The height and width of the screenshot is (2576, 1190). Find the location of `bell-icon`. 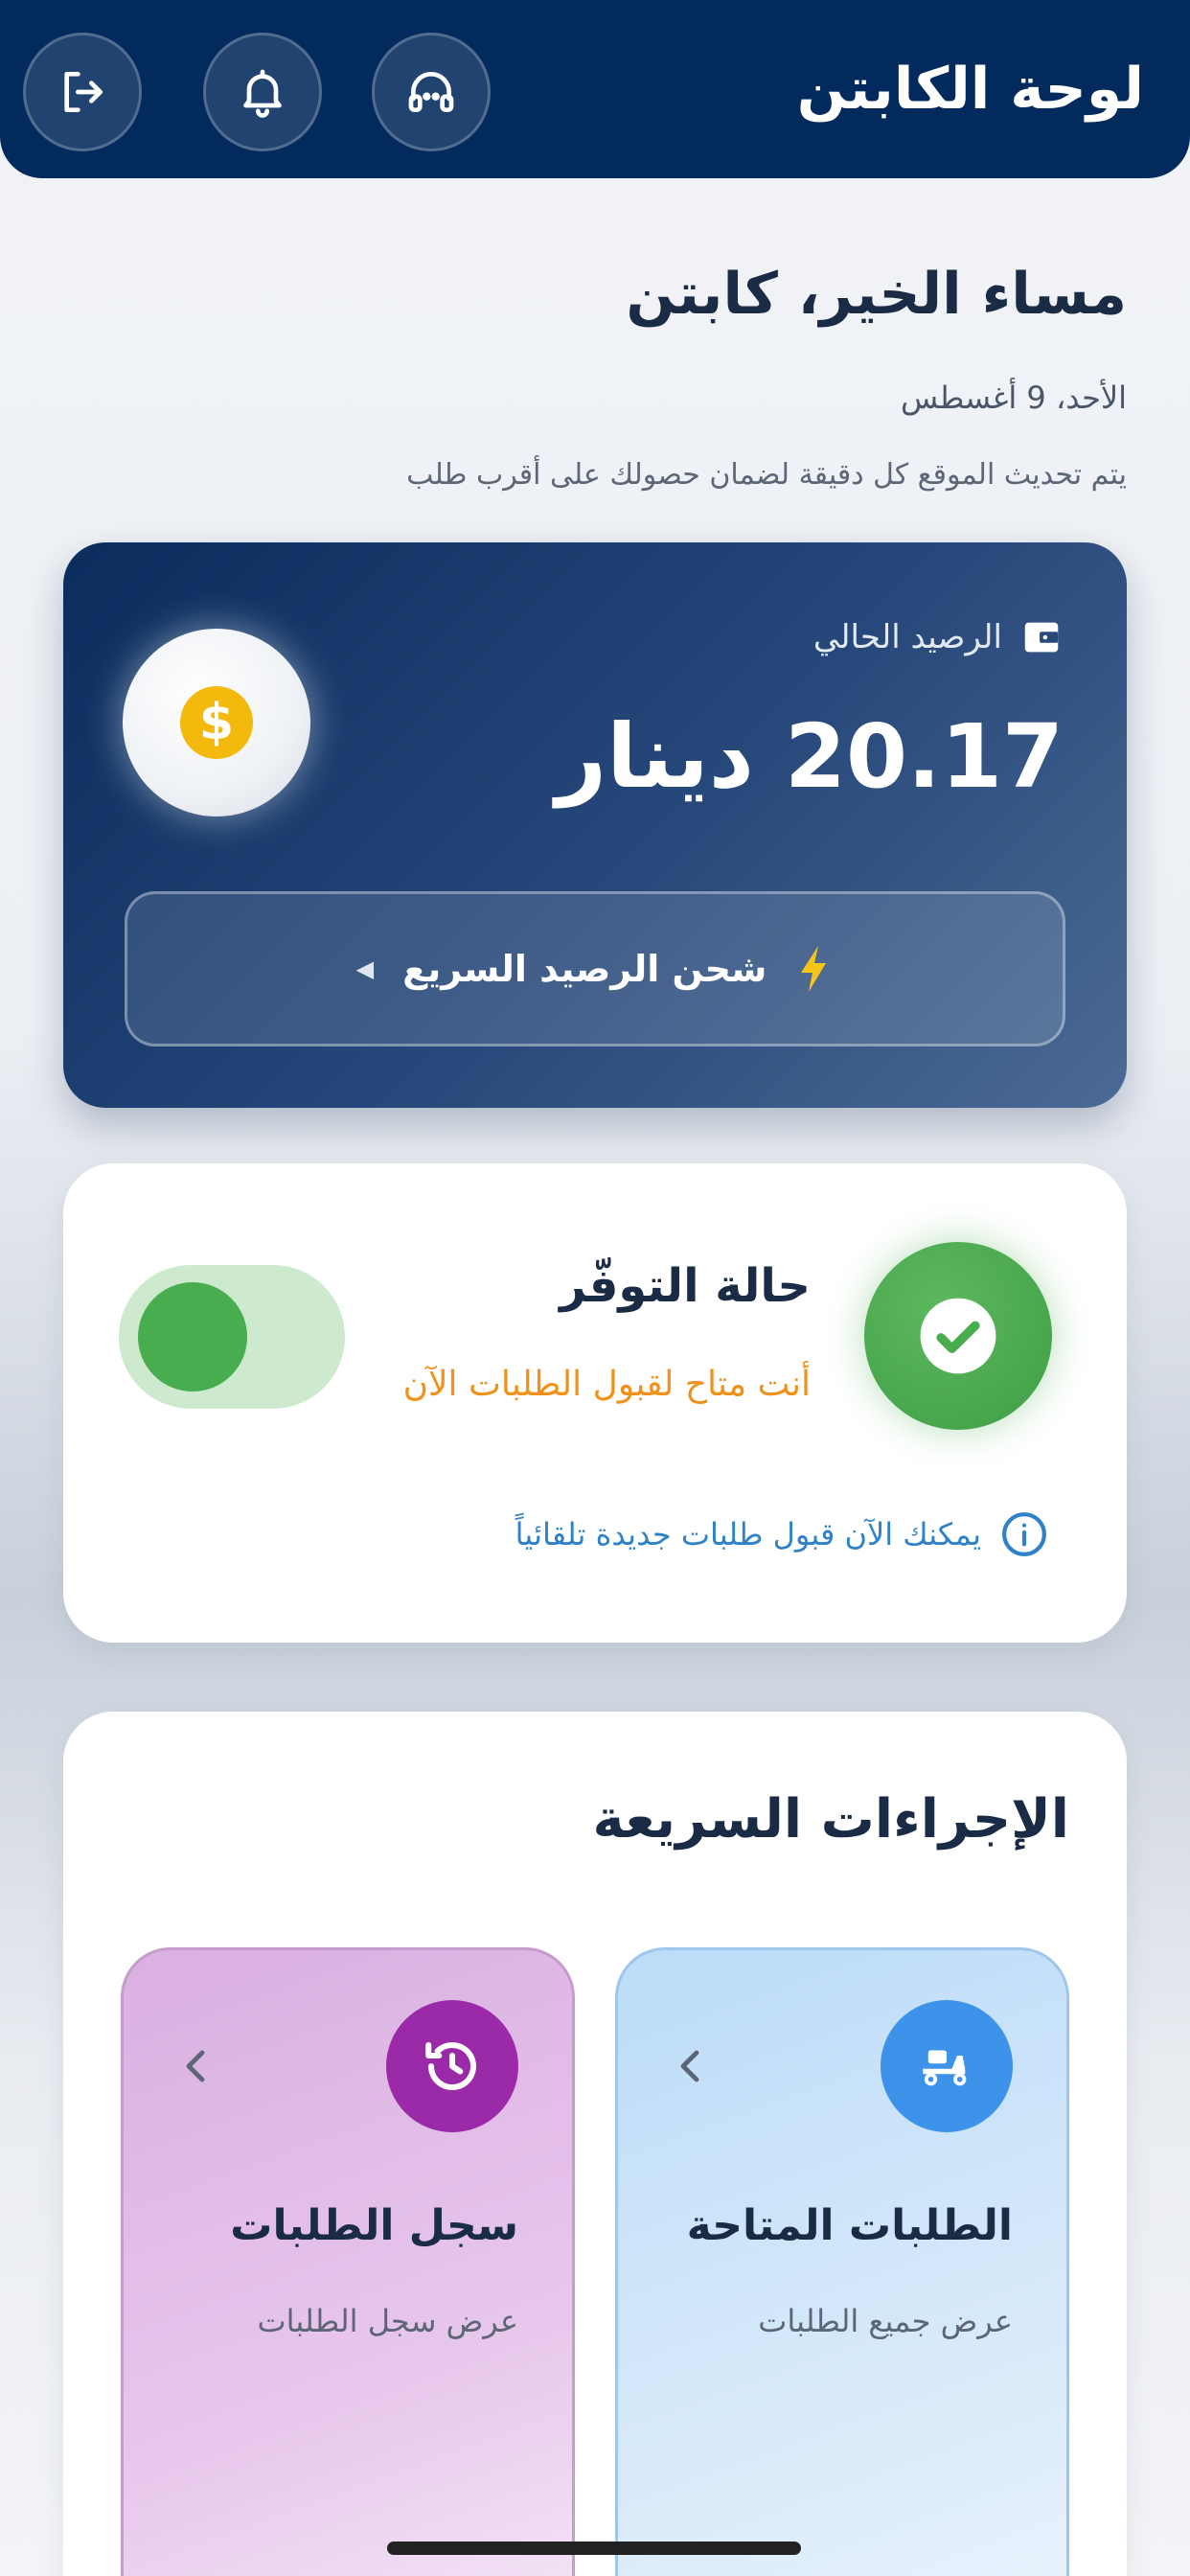

bell-icon is located at coordinates (263, 93).